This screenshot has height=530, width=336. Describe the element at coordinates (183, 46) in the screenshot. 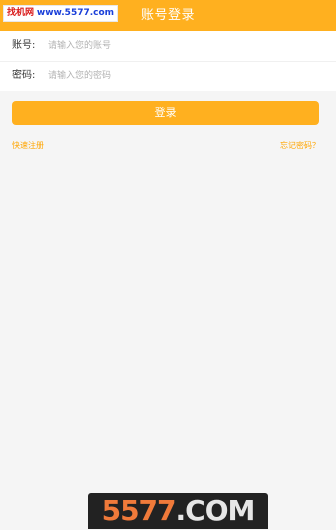

I see `account-input` at that location.